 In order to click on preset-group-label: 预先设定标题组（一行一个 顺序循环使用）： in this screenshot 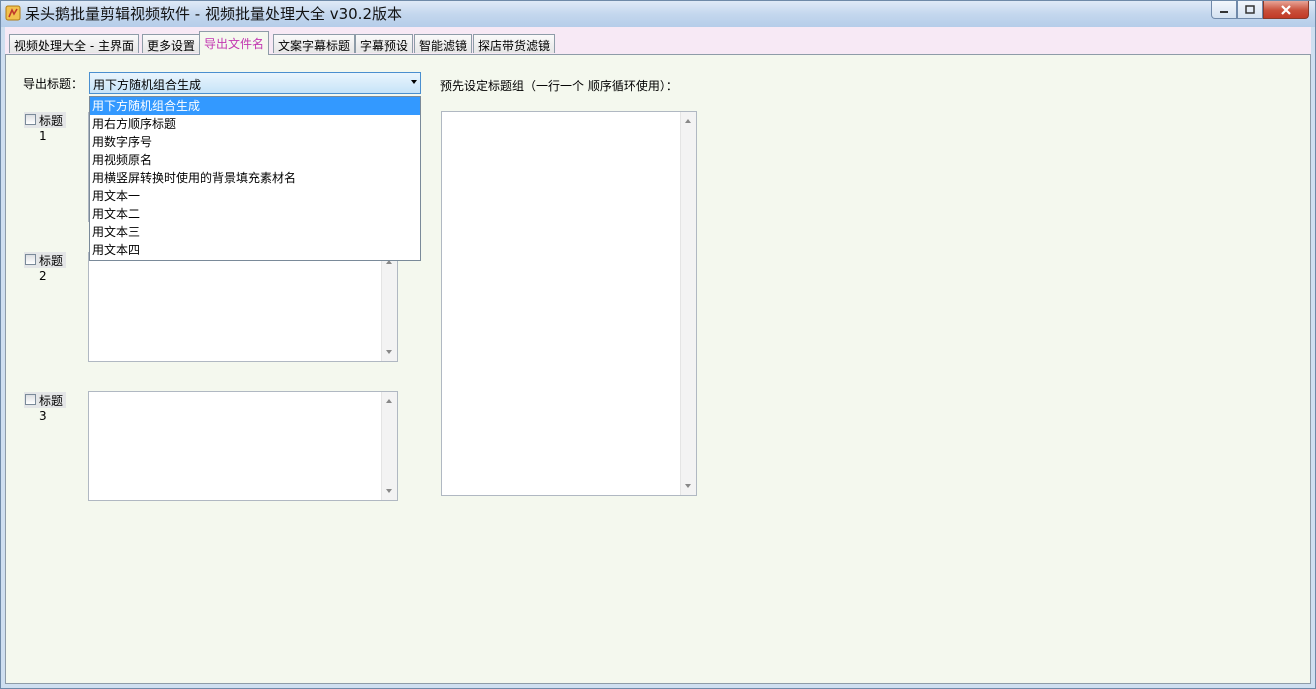, I will do `click(559, 86)`.